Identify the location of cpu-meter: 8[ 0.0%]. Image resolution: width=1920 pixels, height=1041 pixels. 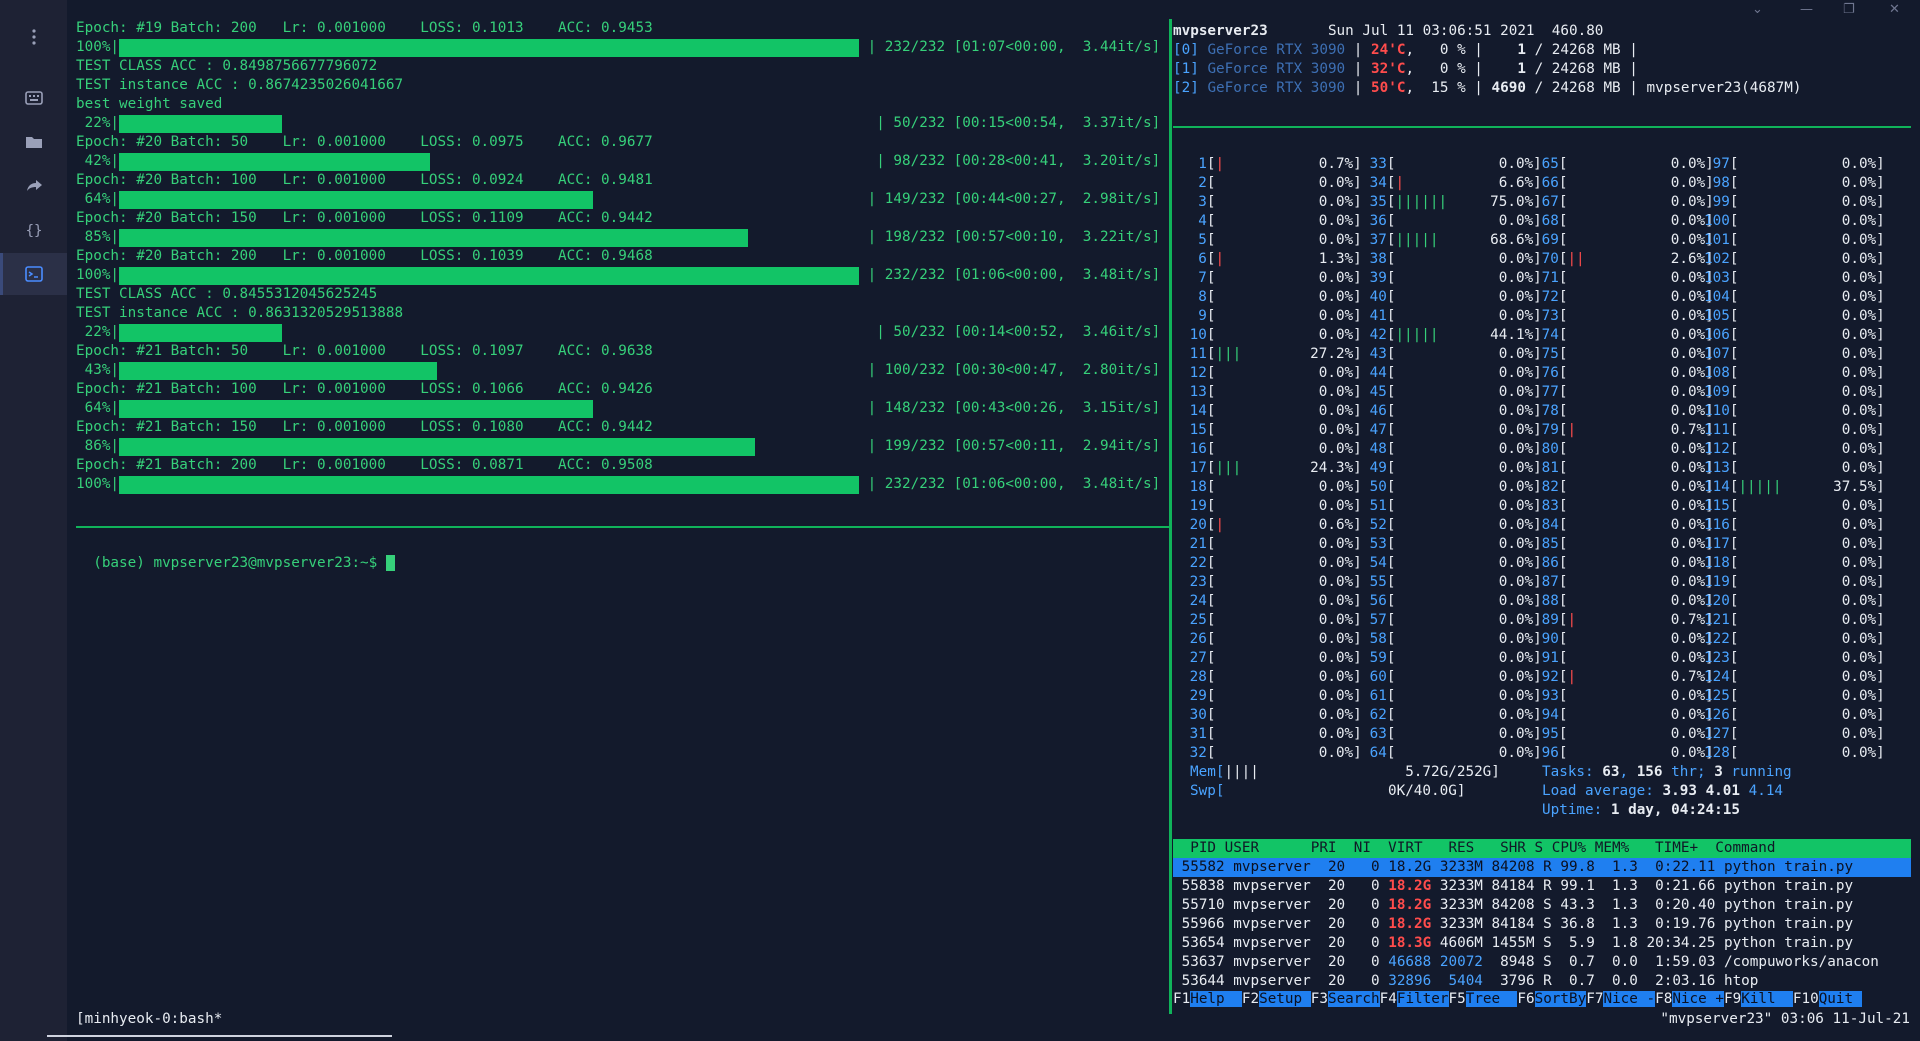
(1271, 297).